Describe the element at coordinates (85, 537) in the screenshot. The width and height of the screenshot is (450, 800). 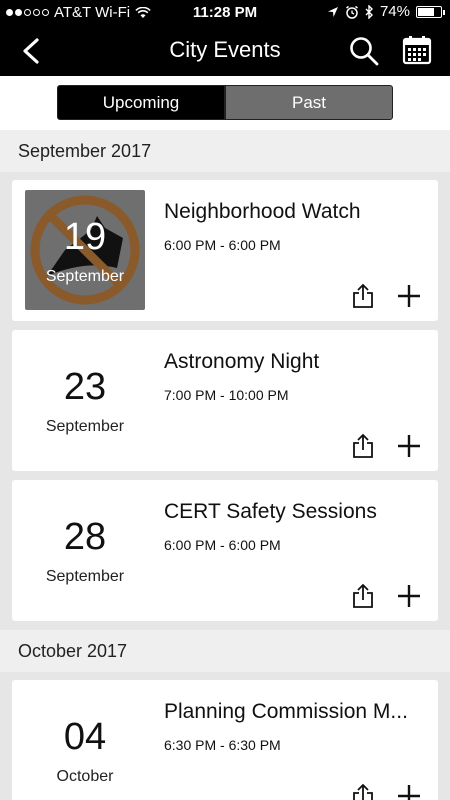
I see `event-day: 28` at that location.